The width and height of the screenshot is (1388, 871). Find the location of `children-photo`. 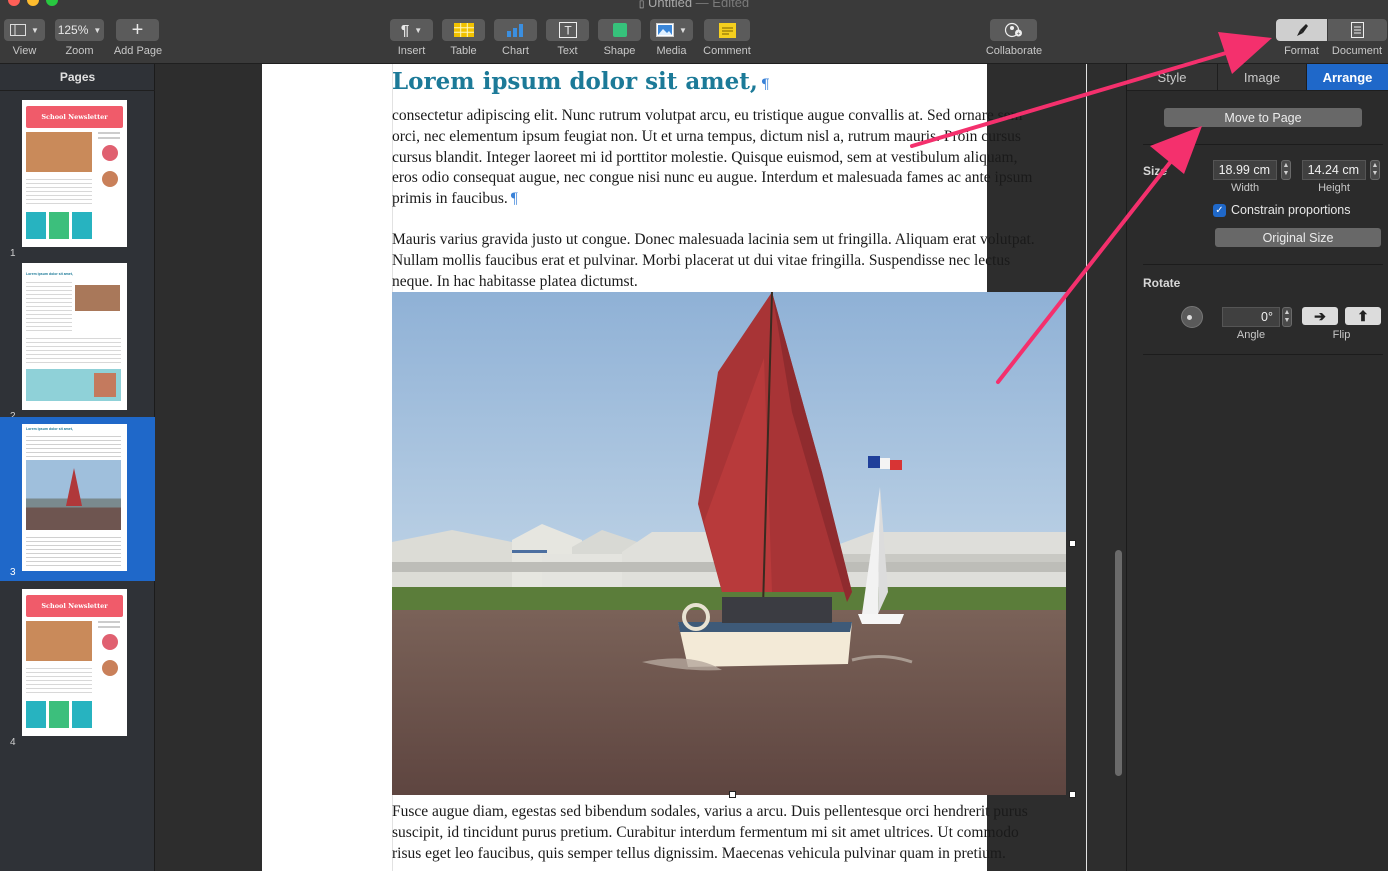

children-photo is located at coordinates (59, 641).